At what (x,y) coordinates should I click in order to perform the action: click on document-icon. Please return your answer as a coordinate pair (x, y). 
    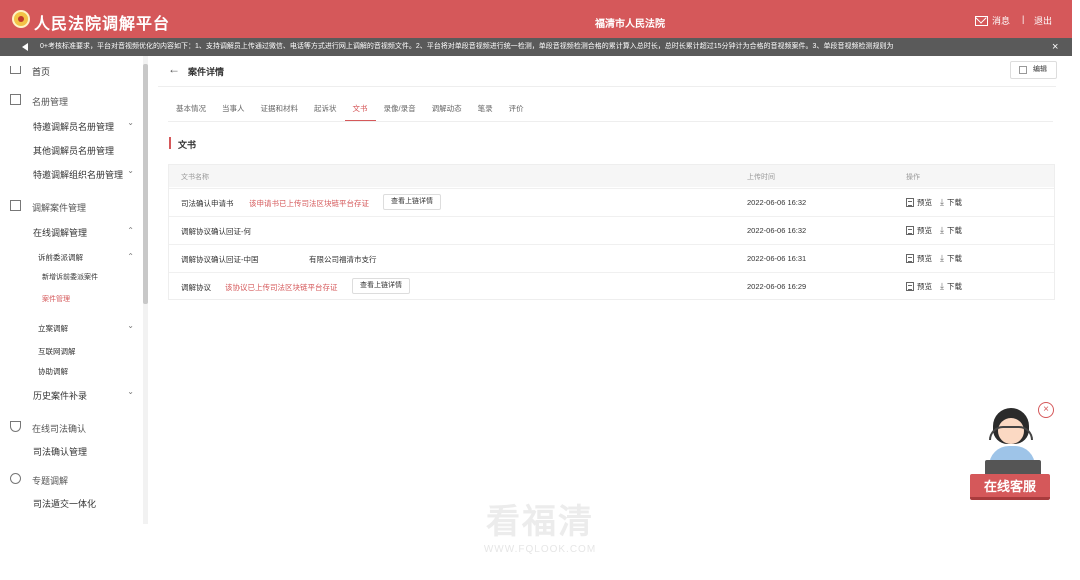
    Looking at the image, I should click on (15, 205).